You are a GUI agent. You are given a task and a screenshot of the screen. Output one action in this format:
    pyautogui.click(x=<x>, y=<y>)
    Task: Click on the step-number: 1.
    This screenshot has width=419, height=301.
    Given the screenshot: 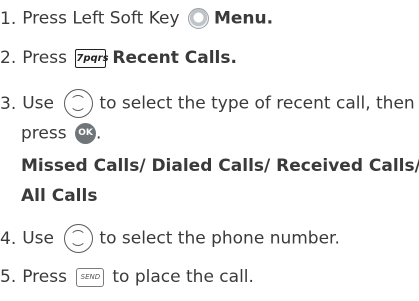 What is the action you would take?
    pyautogui.click(x=8, y=18)
    